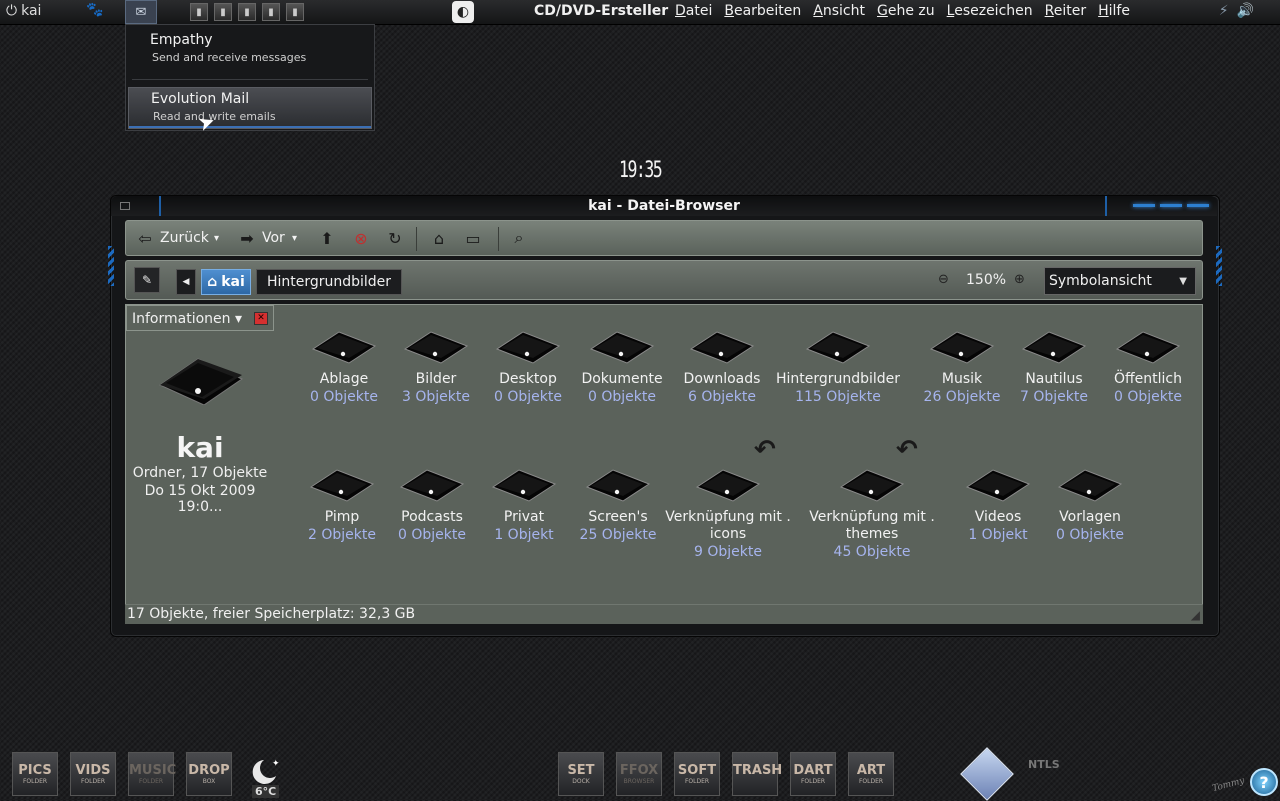  I want to click on dock-button-vids: VIDS FOLDER, so click(93, 774).